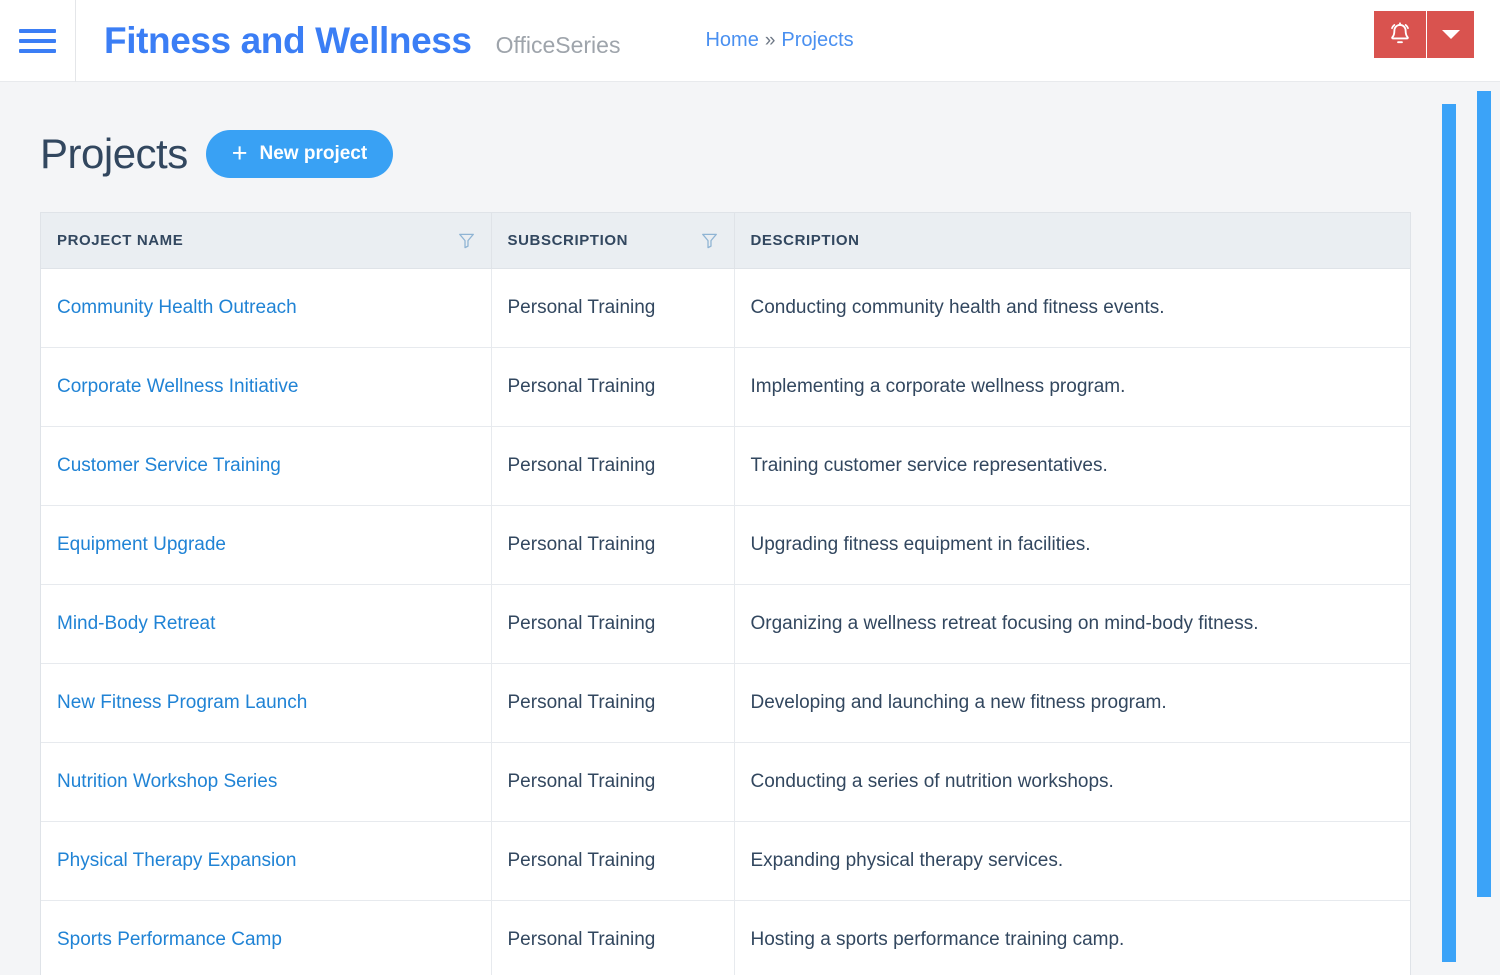 The image size is (1500, 975). I want to click on bell-icon, so click(1400, 33).